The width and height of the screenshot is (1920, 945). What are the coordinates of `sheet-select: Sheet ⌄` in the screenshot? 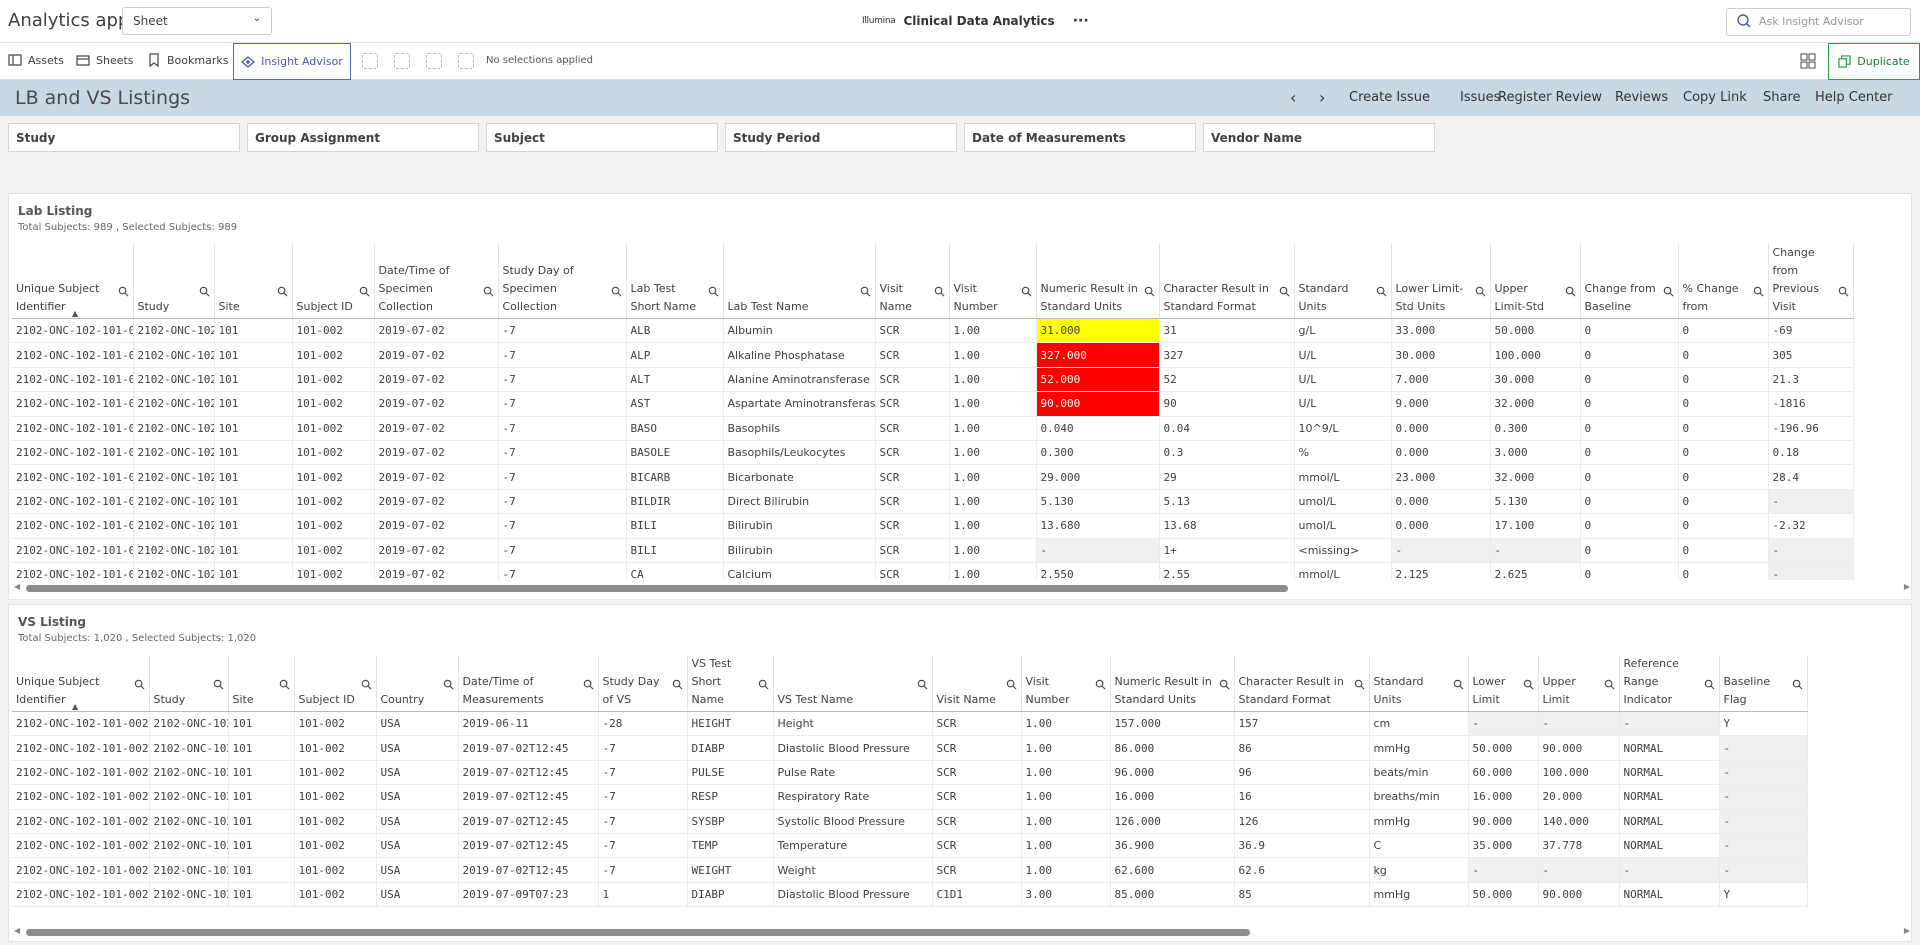 It's located at (197, 21).